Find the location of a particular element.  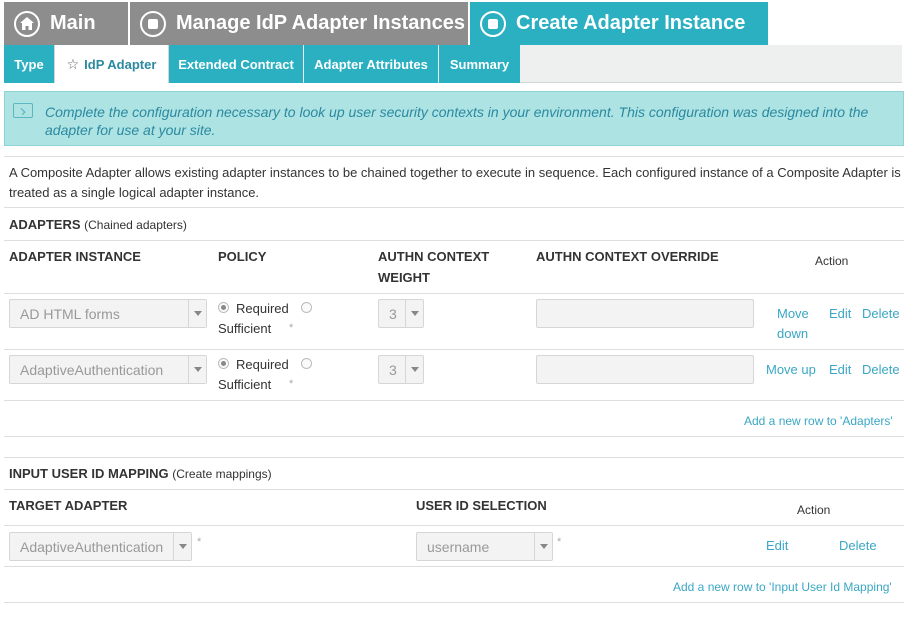

tab-idp-adapter: ☆ IdP Adapter is located at coordinates (111, 64).